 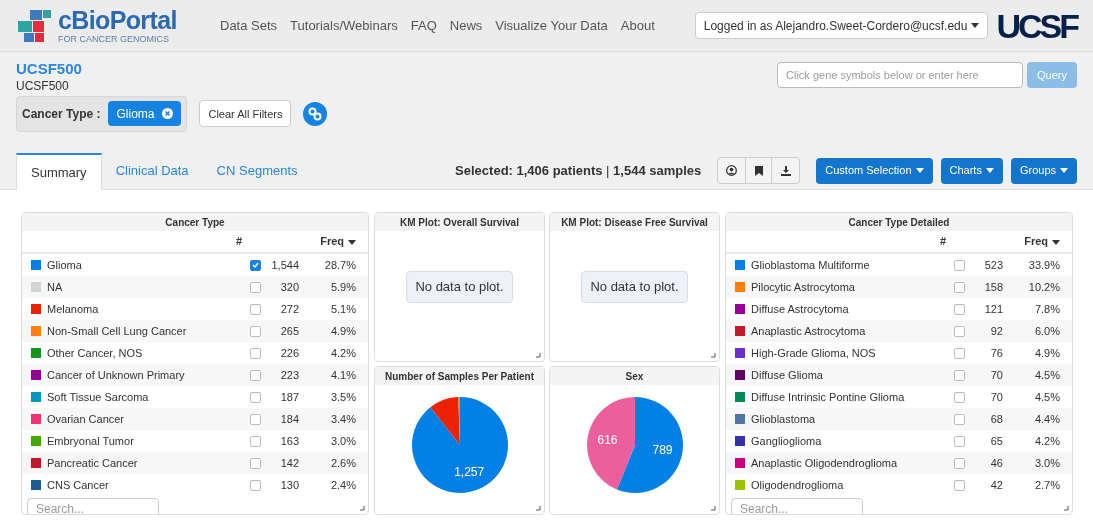 I want to click on table-cell-text: 2.4%, so click(x=342, y=485).